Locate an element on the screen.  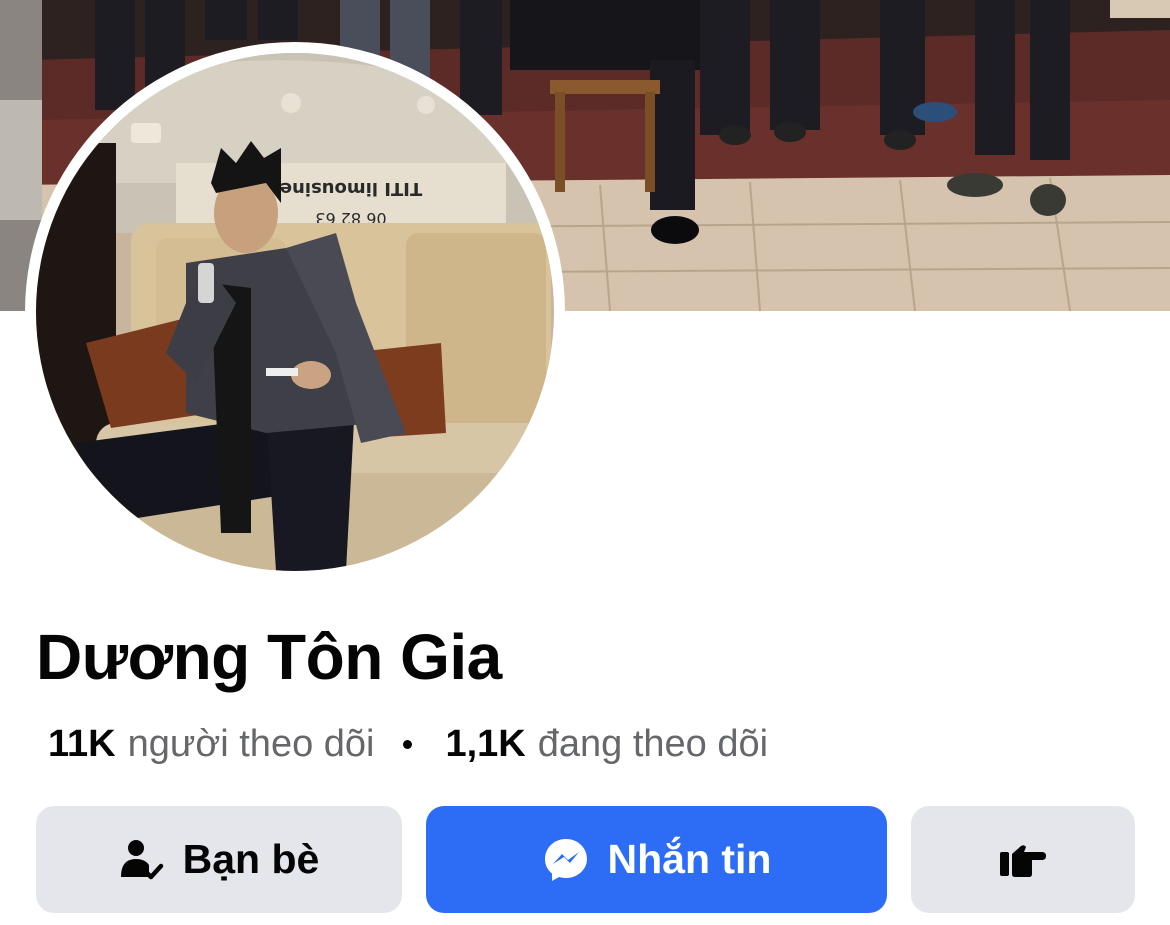
separator-dot is located at coordinates (408, 744).